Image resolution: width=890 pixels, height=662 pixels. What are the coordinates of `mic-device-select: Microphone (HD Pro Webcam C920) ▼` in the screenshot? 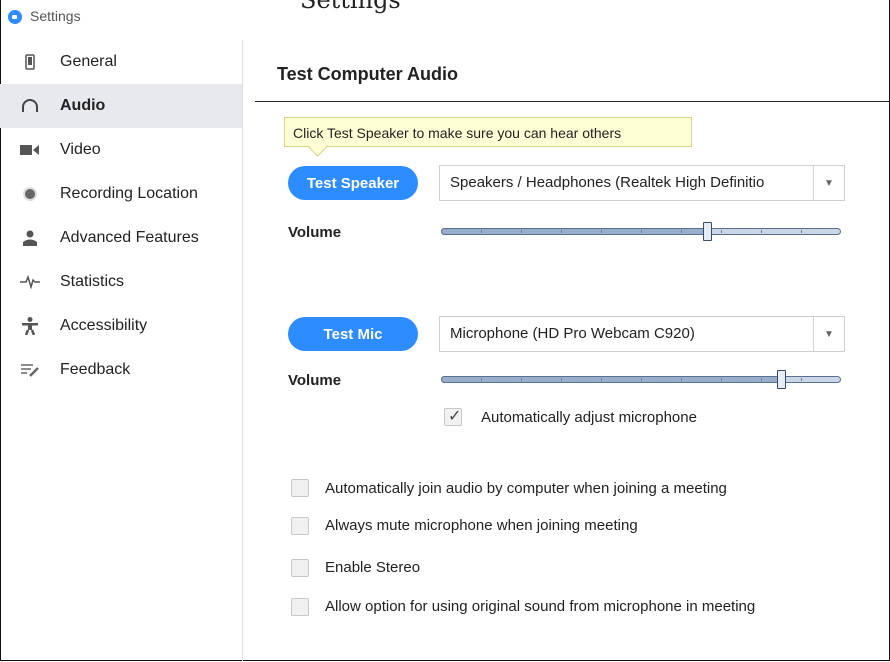 It's located at (642, 334).